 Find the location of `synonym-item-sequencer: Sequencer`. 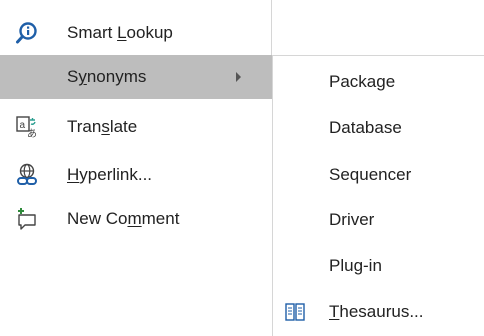

synonym-item-sequencer: Sequencer is located at coordinates (378, 175).